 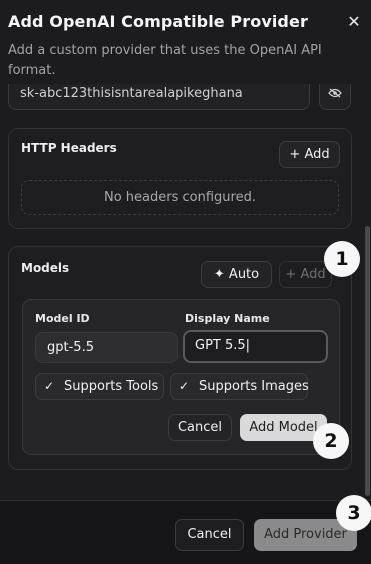 I want to click on add-model-row-label: Add, so click(x=313, y=274).